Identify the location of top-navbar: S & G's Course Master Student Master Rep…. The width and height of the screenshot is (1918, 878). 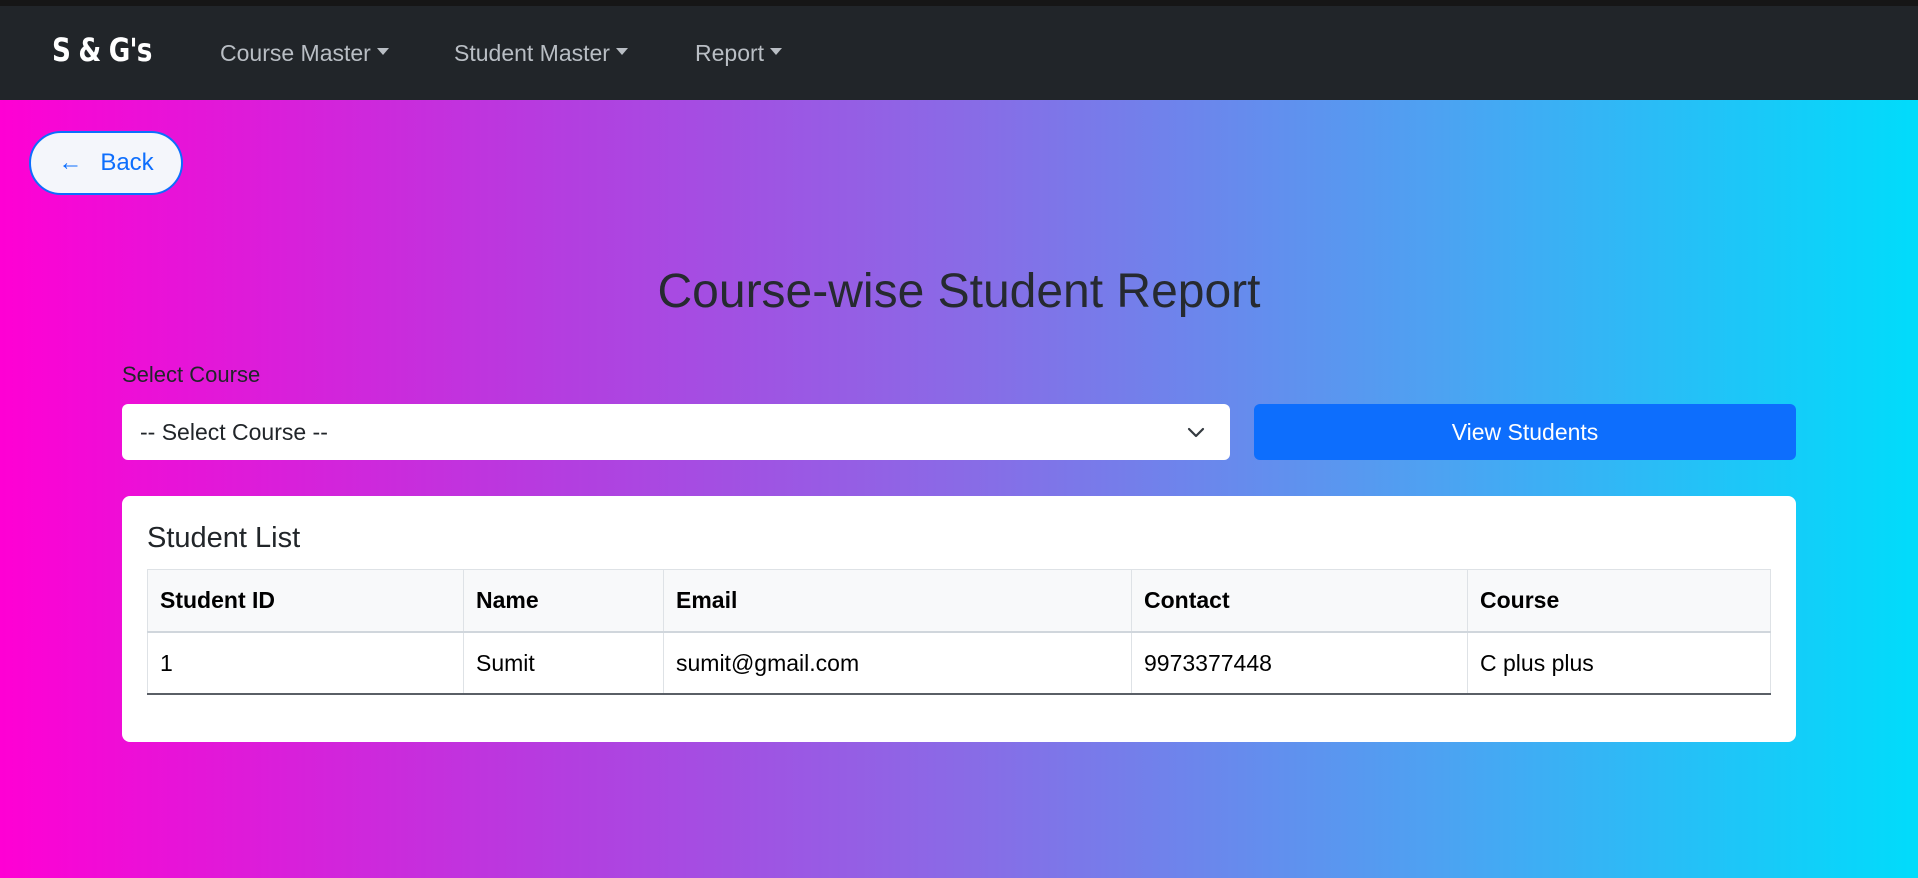
(959, 53).